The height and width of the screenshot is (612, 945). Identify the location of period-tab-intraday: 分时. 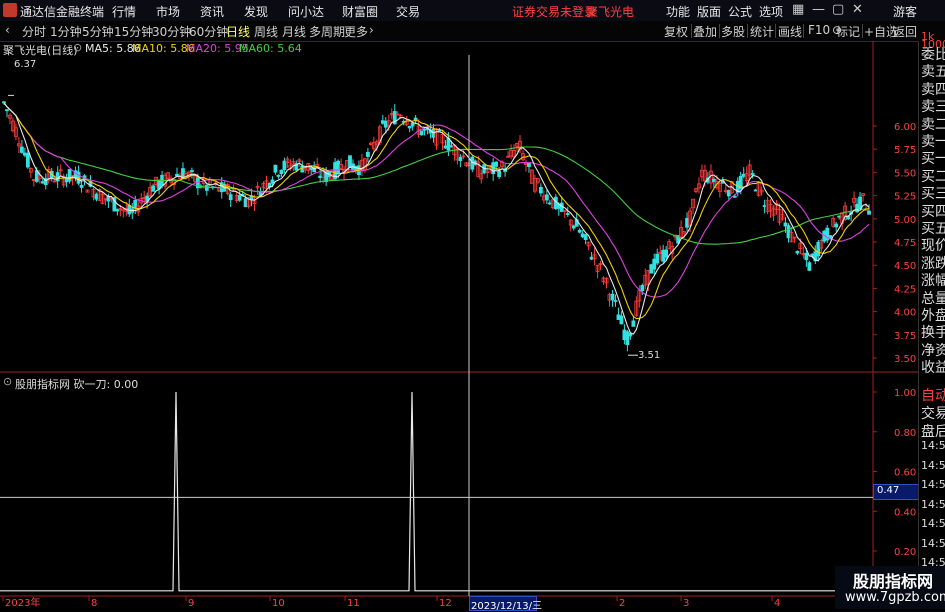
(34, 31).